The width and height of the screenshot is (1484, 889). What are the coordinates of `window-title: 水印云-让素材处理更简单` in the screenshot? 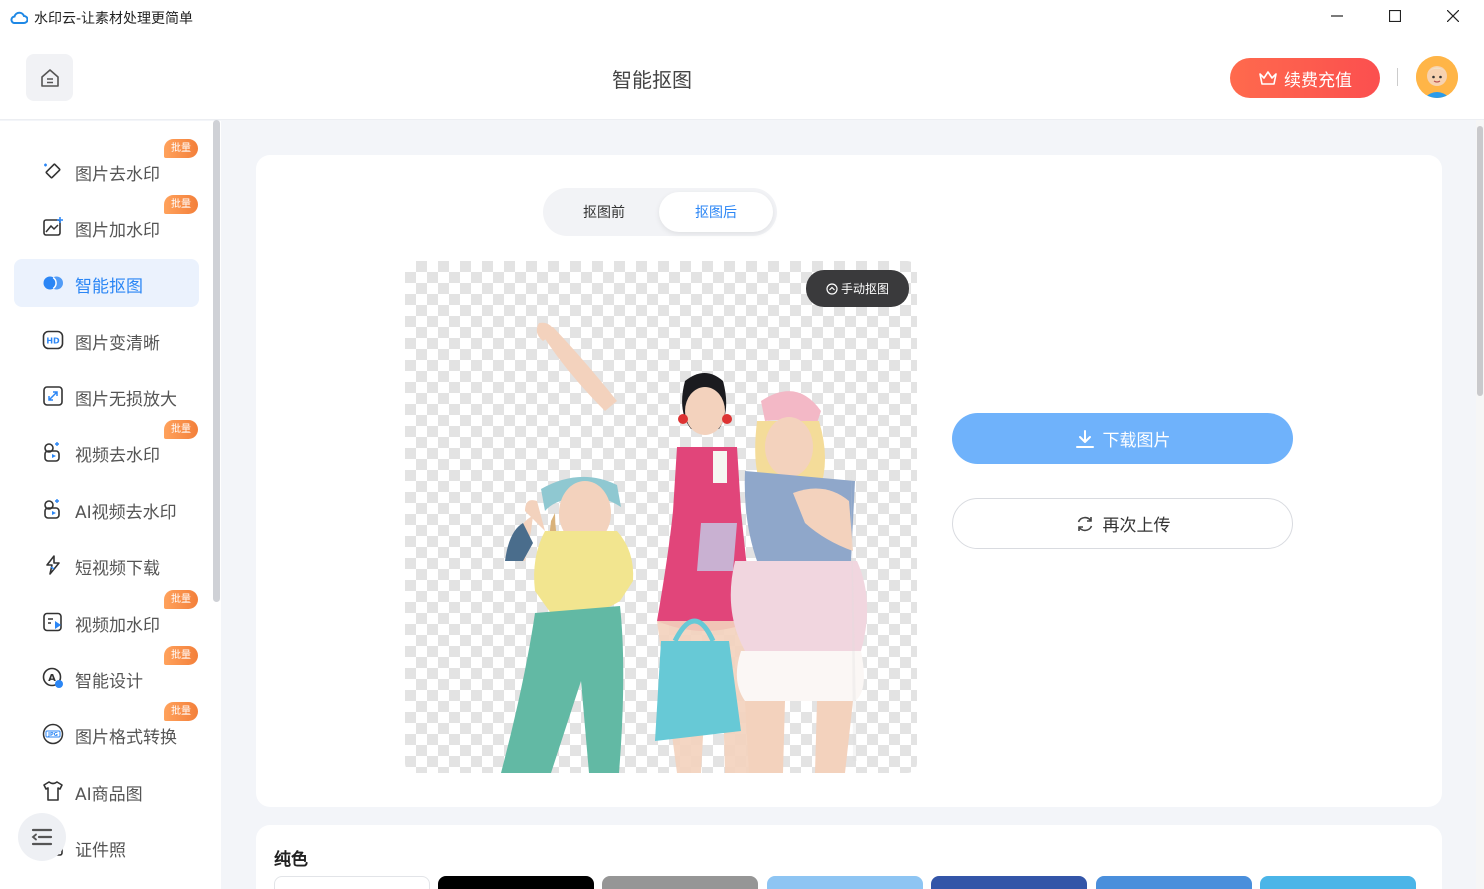 It's located at (114, 19).